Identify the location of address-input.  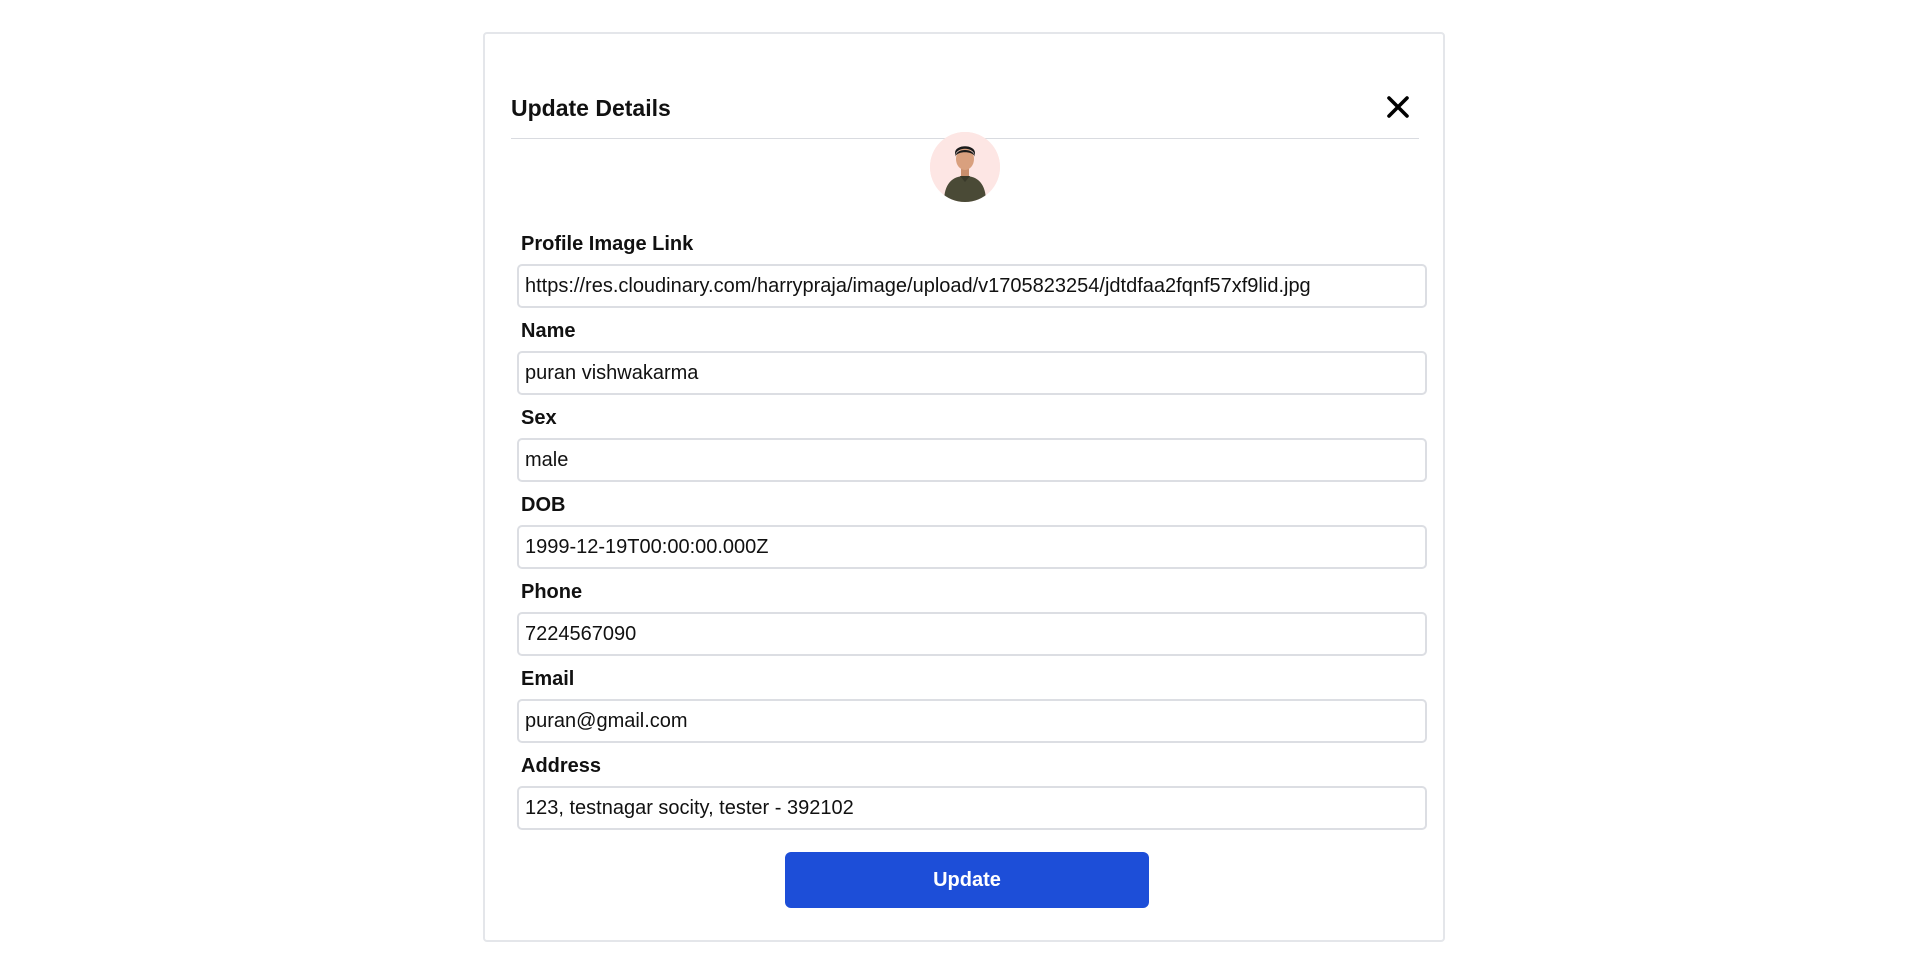
(972, 808).